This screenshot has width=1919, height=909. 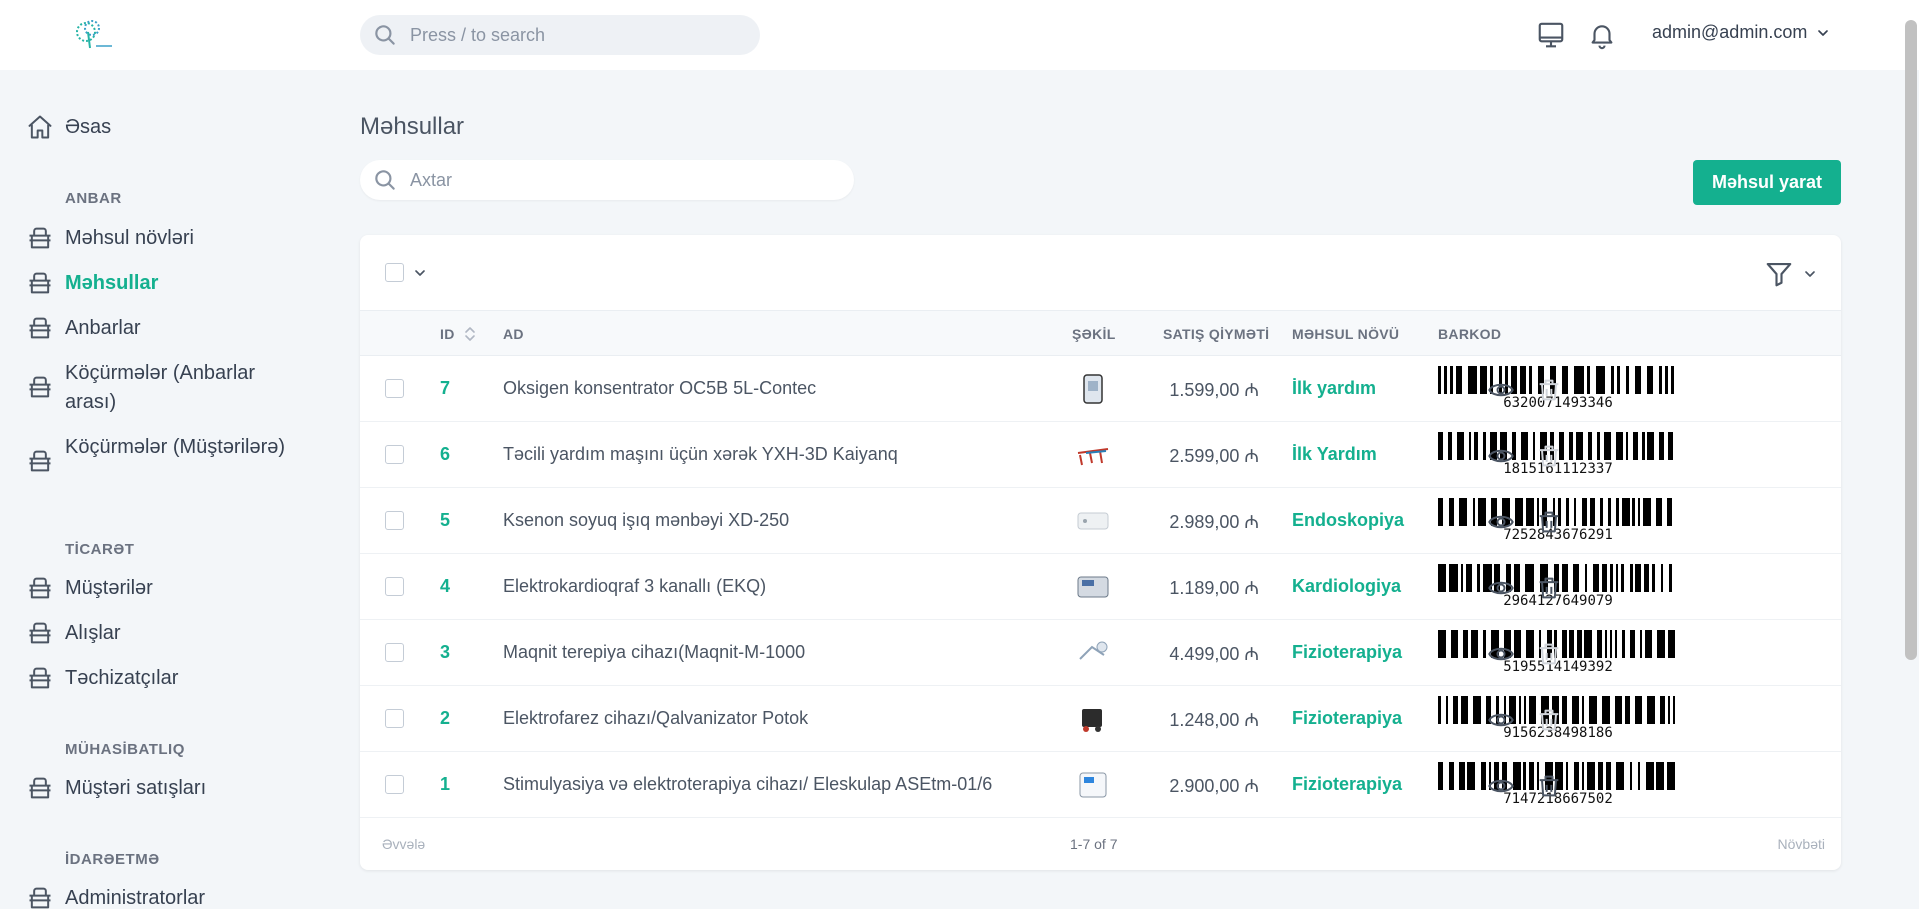 I want to click on row-name: Ksenon soyuq işıq mənbəyi XD-250, so click(x=646, y=520).